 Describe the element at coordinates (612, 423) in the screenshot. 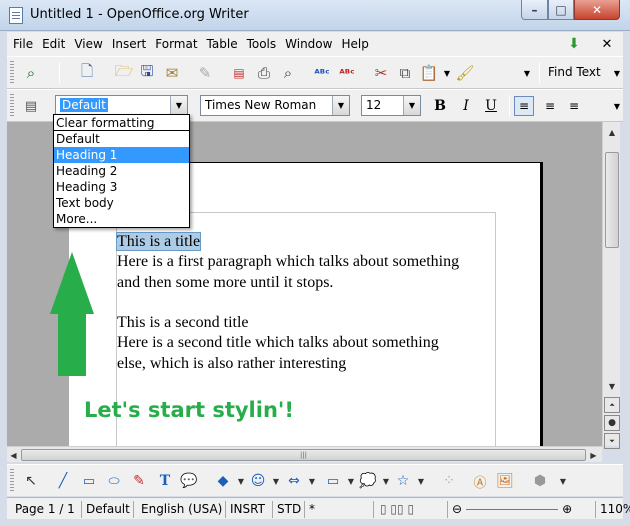

I see `navigation-icon: ●` at that location.